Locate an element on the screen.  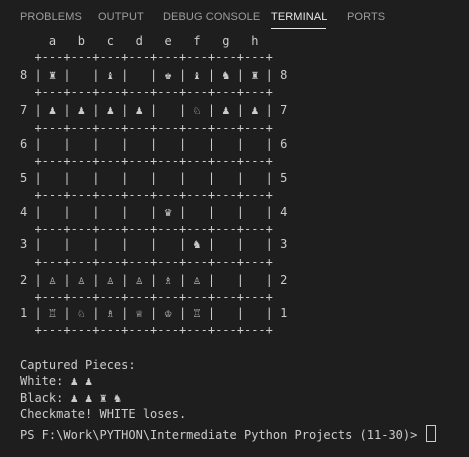
tab-debug-console: DEBUG CONSOLE is located at coordinates (211, 17).